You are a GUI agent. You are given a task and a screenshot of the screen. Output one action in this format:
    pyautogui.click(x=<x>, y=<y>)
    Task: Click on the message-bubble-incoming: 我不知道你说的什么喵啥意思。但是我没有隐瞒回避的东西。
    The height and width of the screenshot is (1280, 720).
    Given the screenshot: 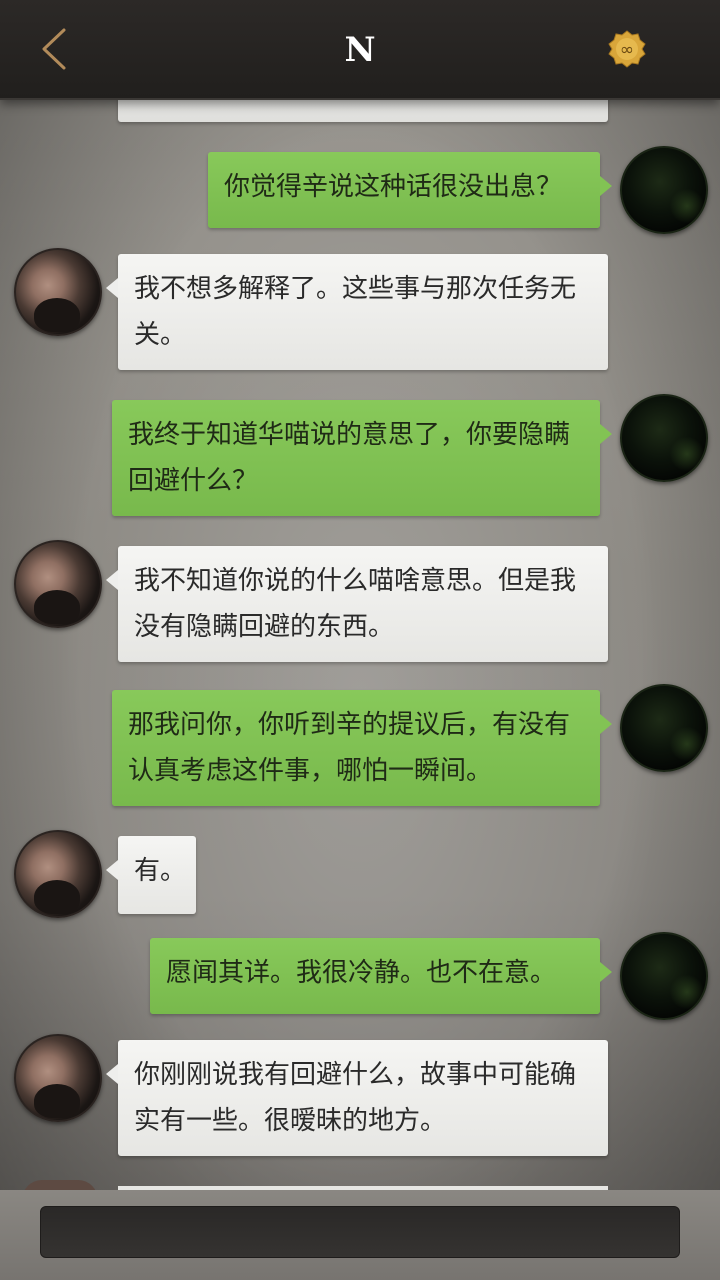 What is the action you would take?
    pyautogui.click(x=357, y=604)
    